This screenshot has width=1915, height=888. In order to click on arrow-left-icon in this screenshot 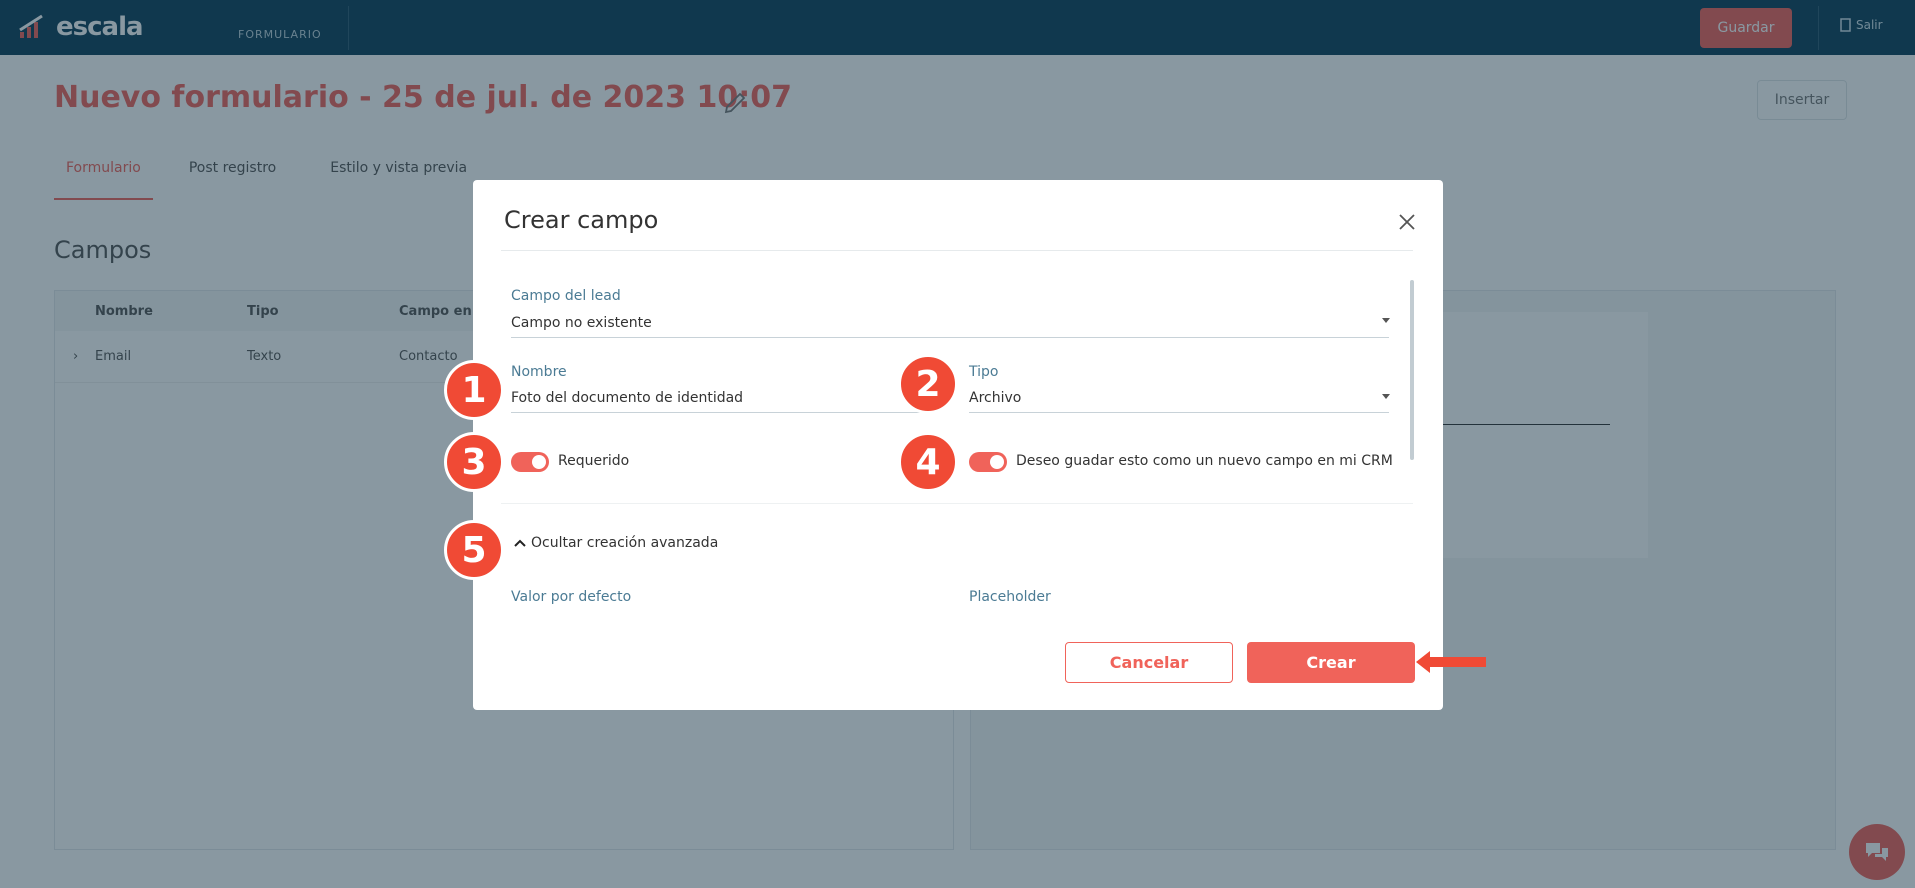, I will do `click(1451, 662)`.